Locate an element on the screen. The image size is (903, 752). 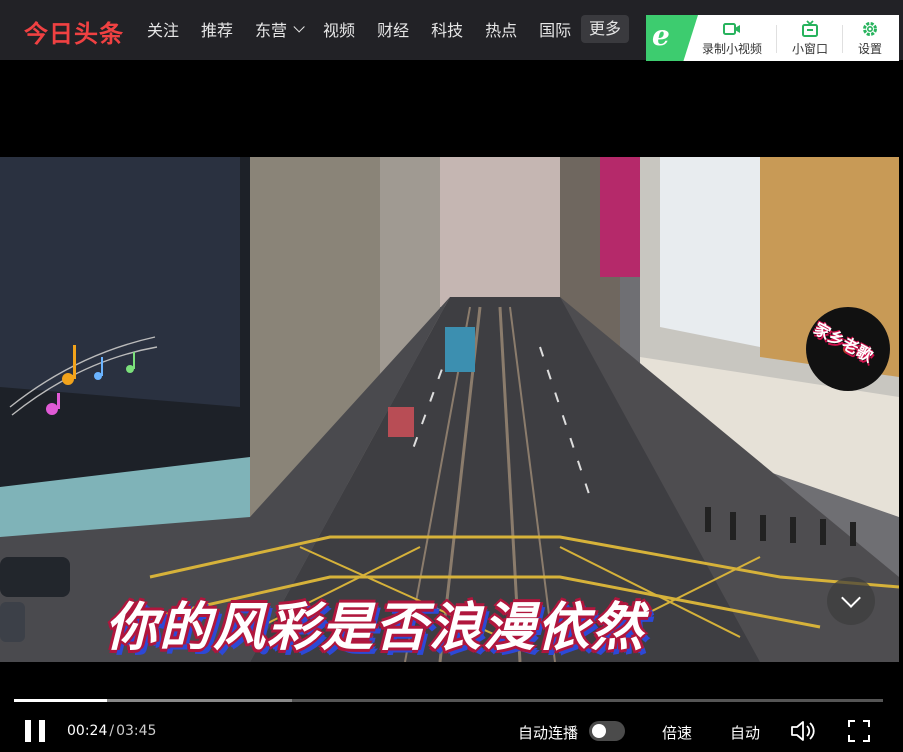
nav-item-tech: 科技 is located at coordinates (447, 29).